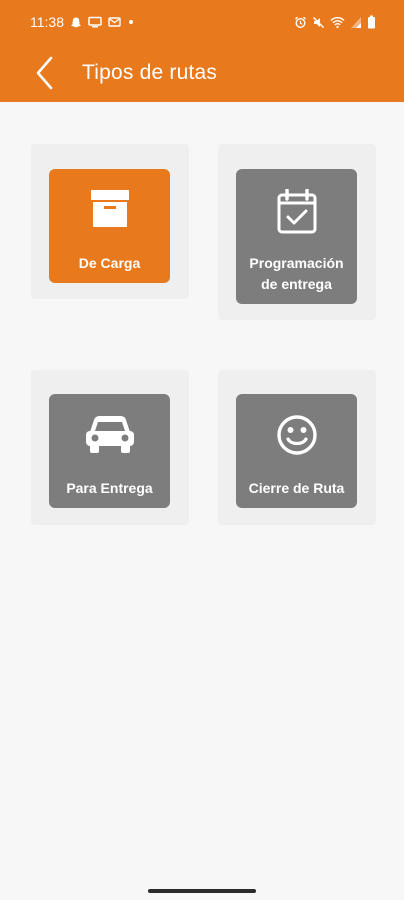 Image resolution: width=404 pixels, height=900 pixels. What do you see at coordinates (202, 22) in the screenshot?
I see `status-bar: 11:38` at bounding box center [202, 22].